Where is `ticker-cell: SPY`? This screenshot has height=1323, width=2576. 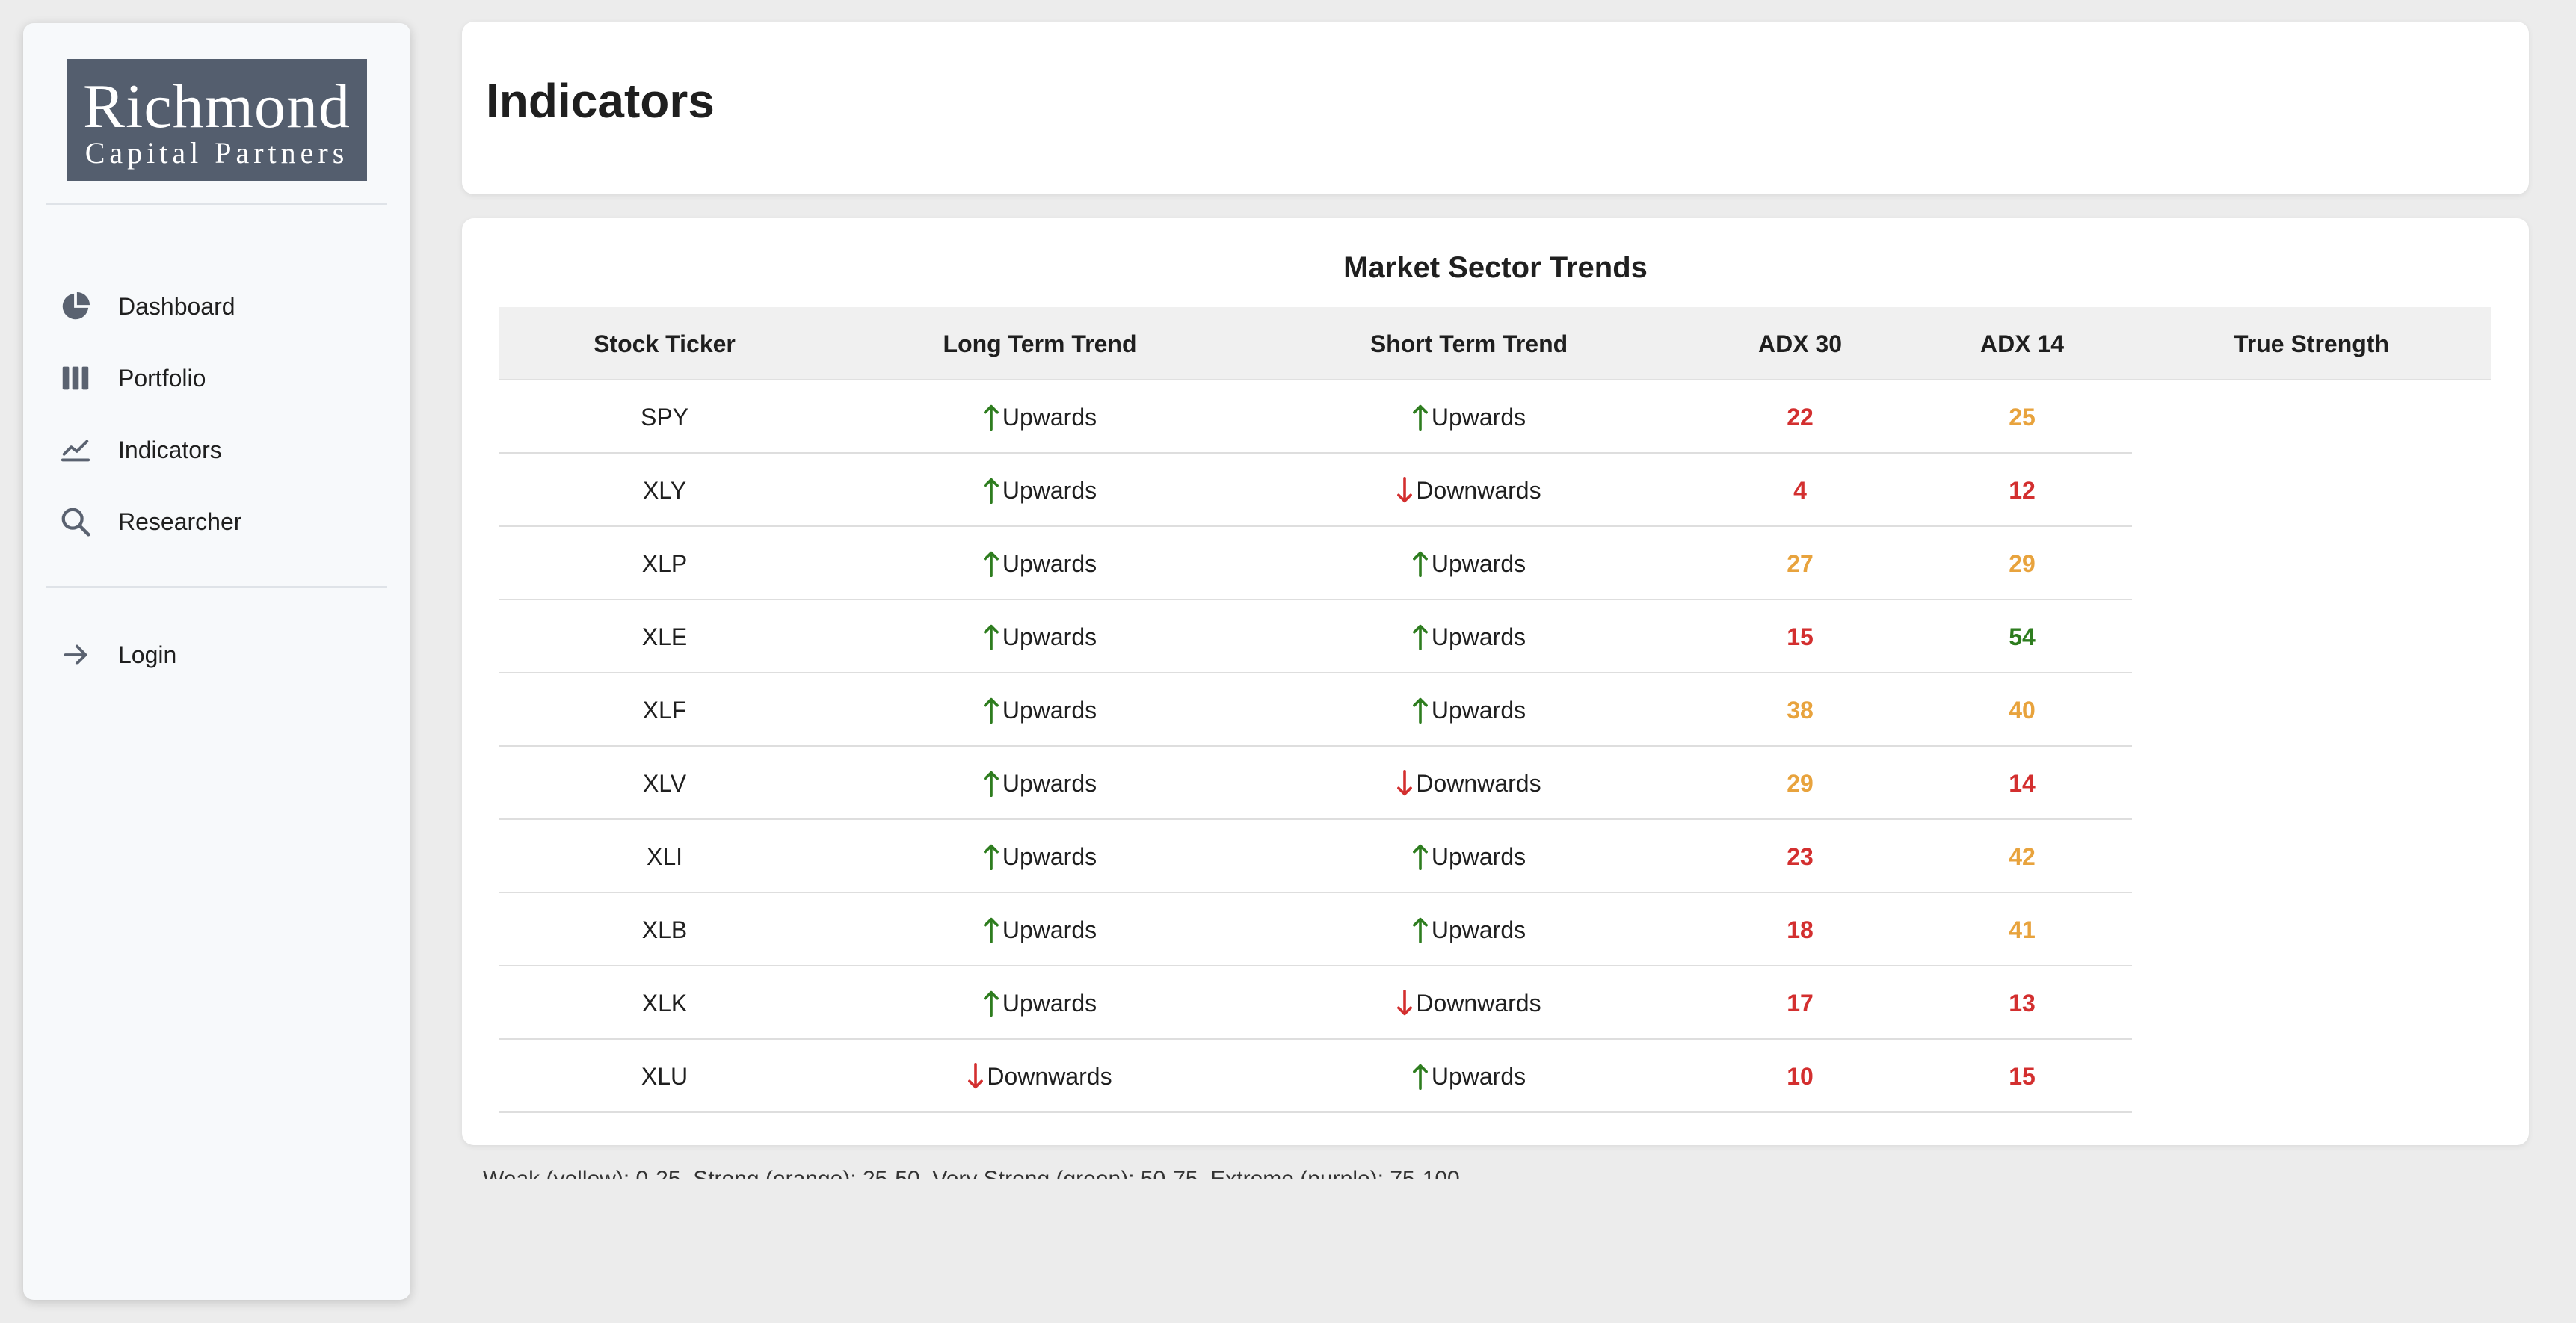
ticker-cell: SPY is located at coordinates (664, 417).